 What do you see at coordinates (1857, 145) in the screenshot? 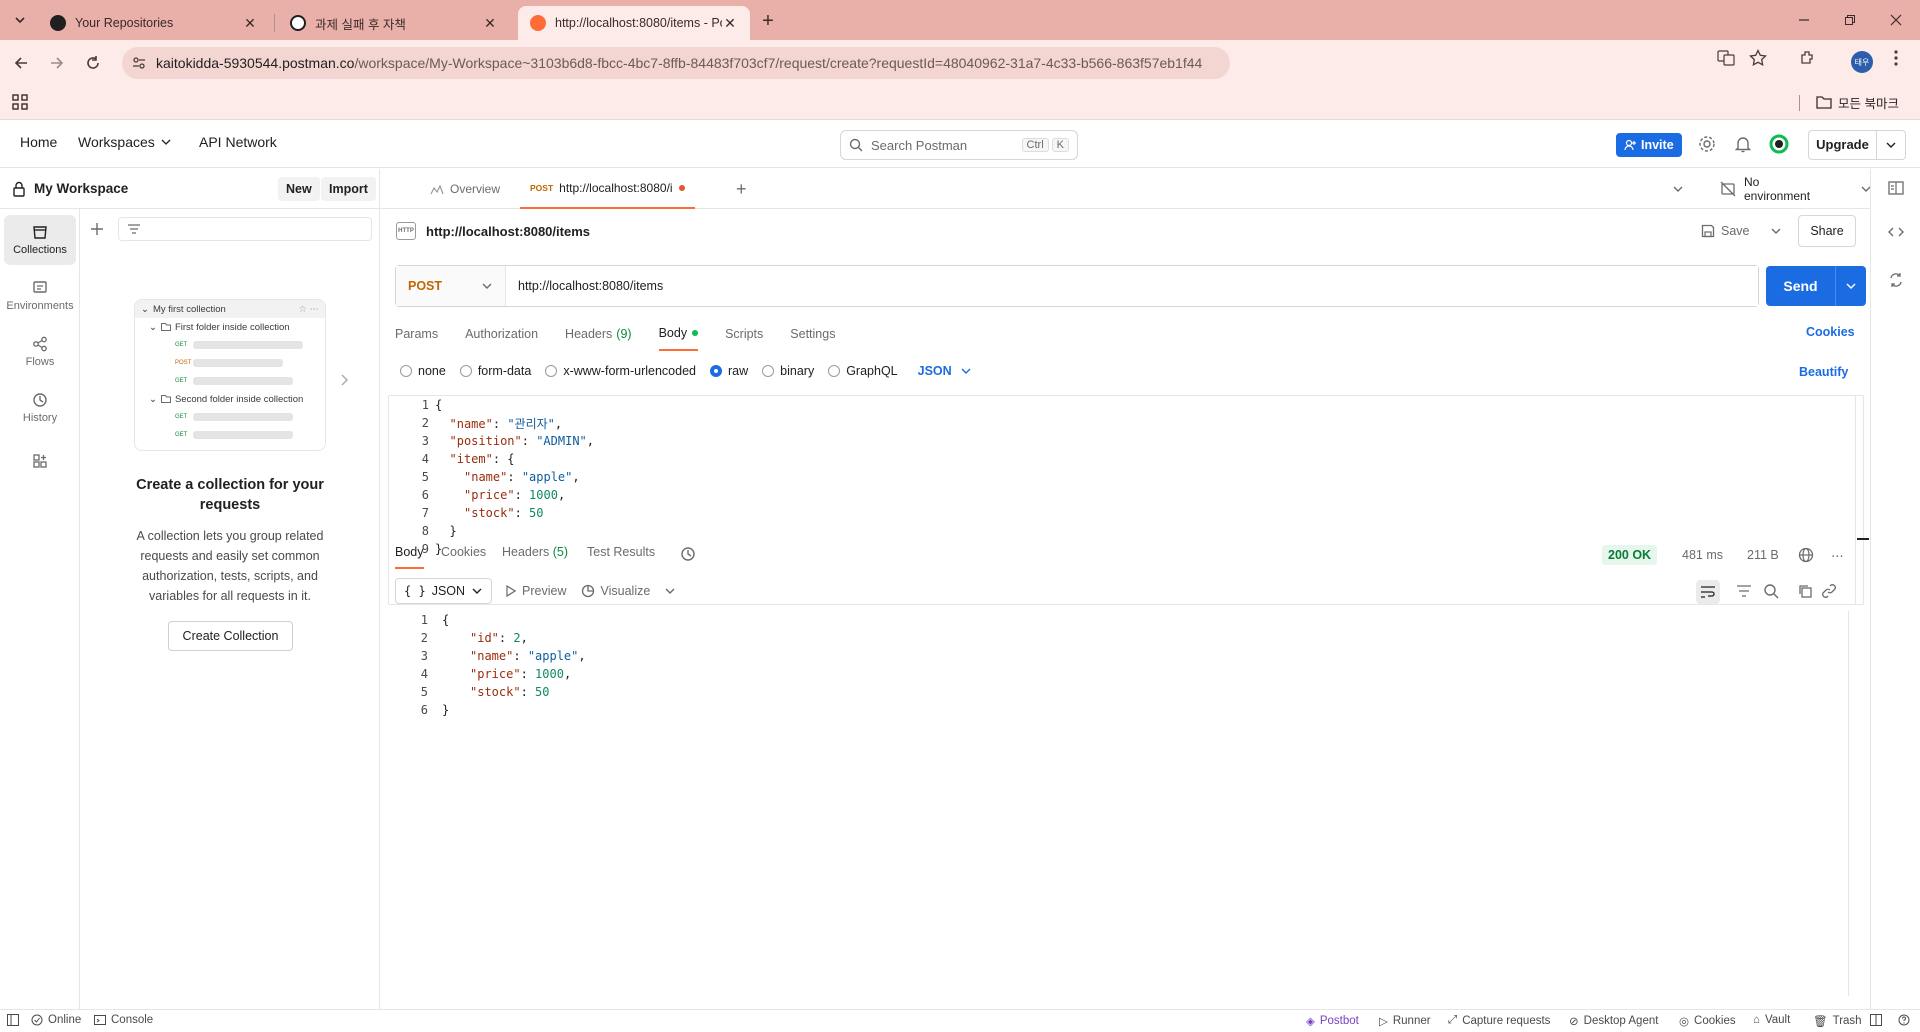
I see `upgrade-button: Upgrade` at bounding box center [1857, 145].